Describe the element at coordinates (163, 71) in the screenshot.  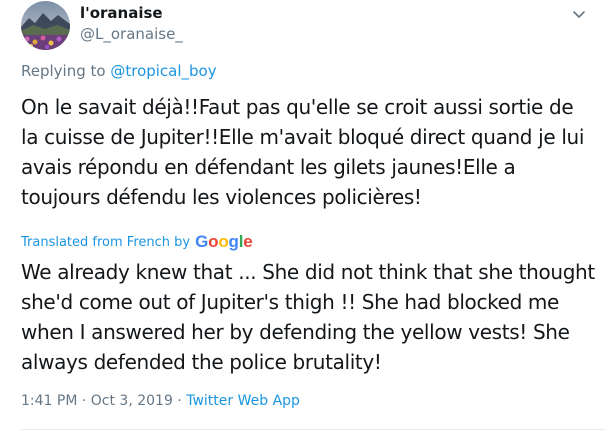
I see `reply-mention-link: @tropical_boy` at that location.